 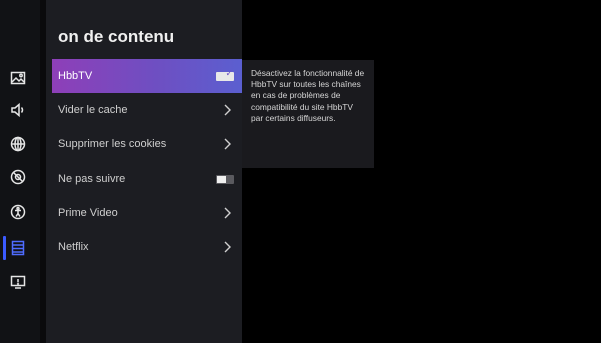 What do you see at coordinates (4, 248) in the screenshot?
I see `active-indicator` at bounding box center [4, 248].